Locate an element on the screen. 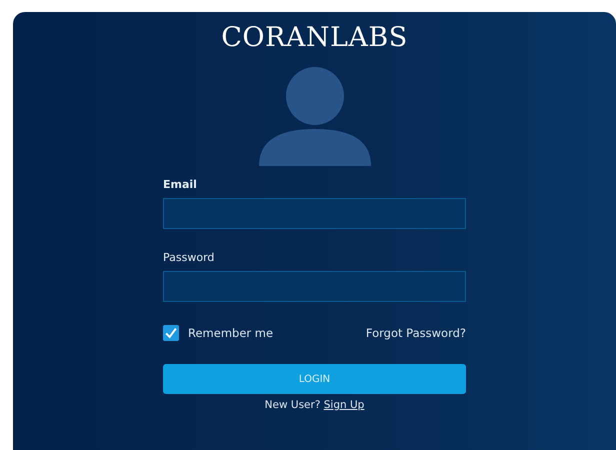  user-avatar-icon is located at coordinates (314, 116).